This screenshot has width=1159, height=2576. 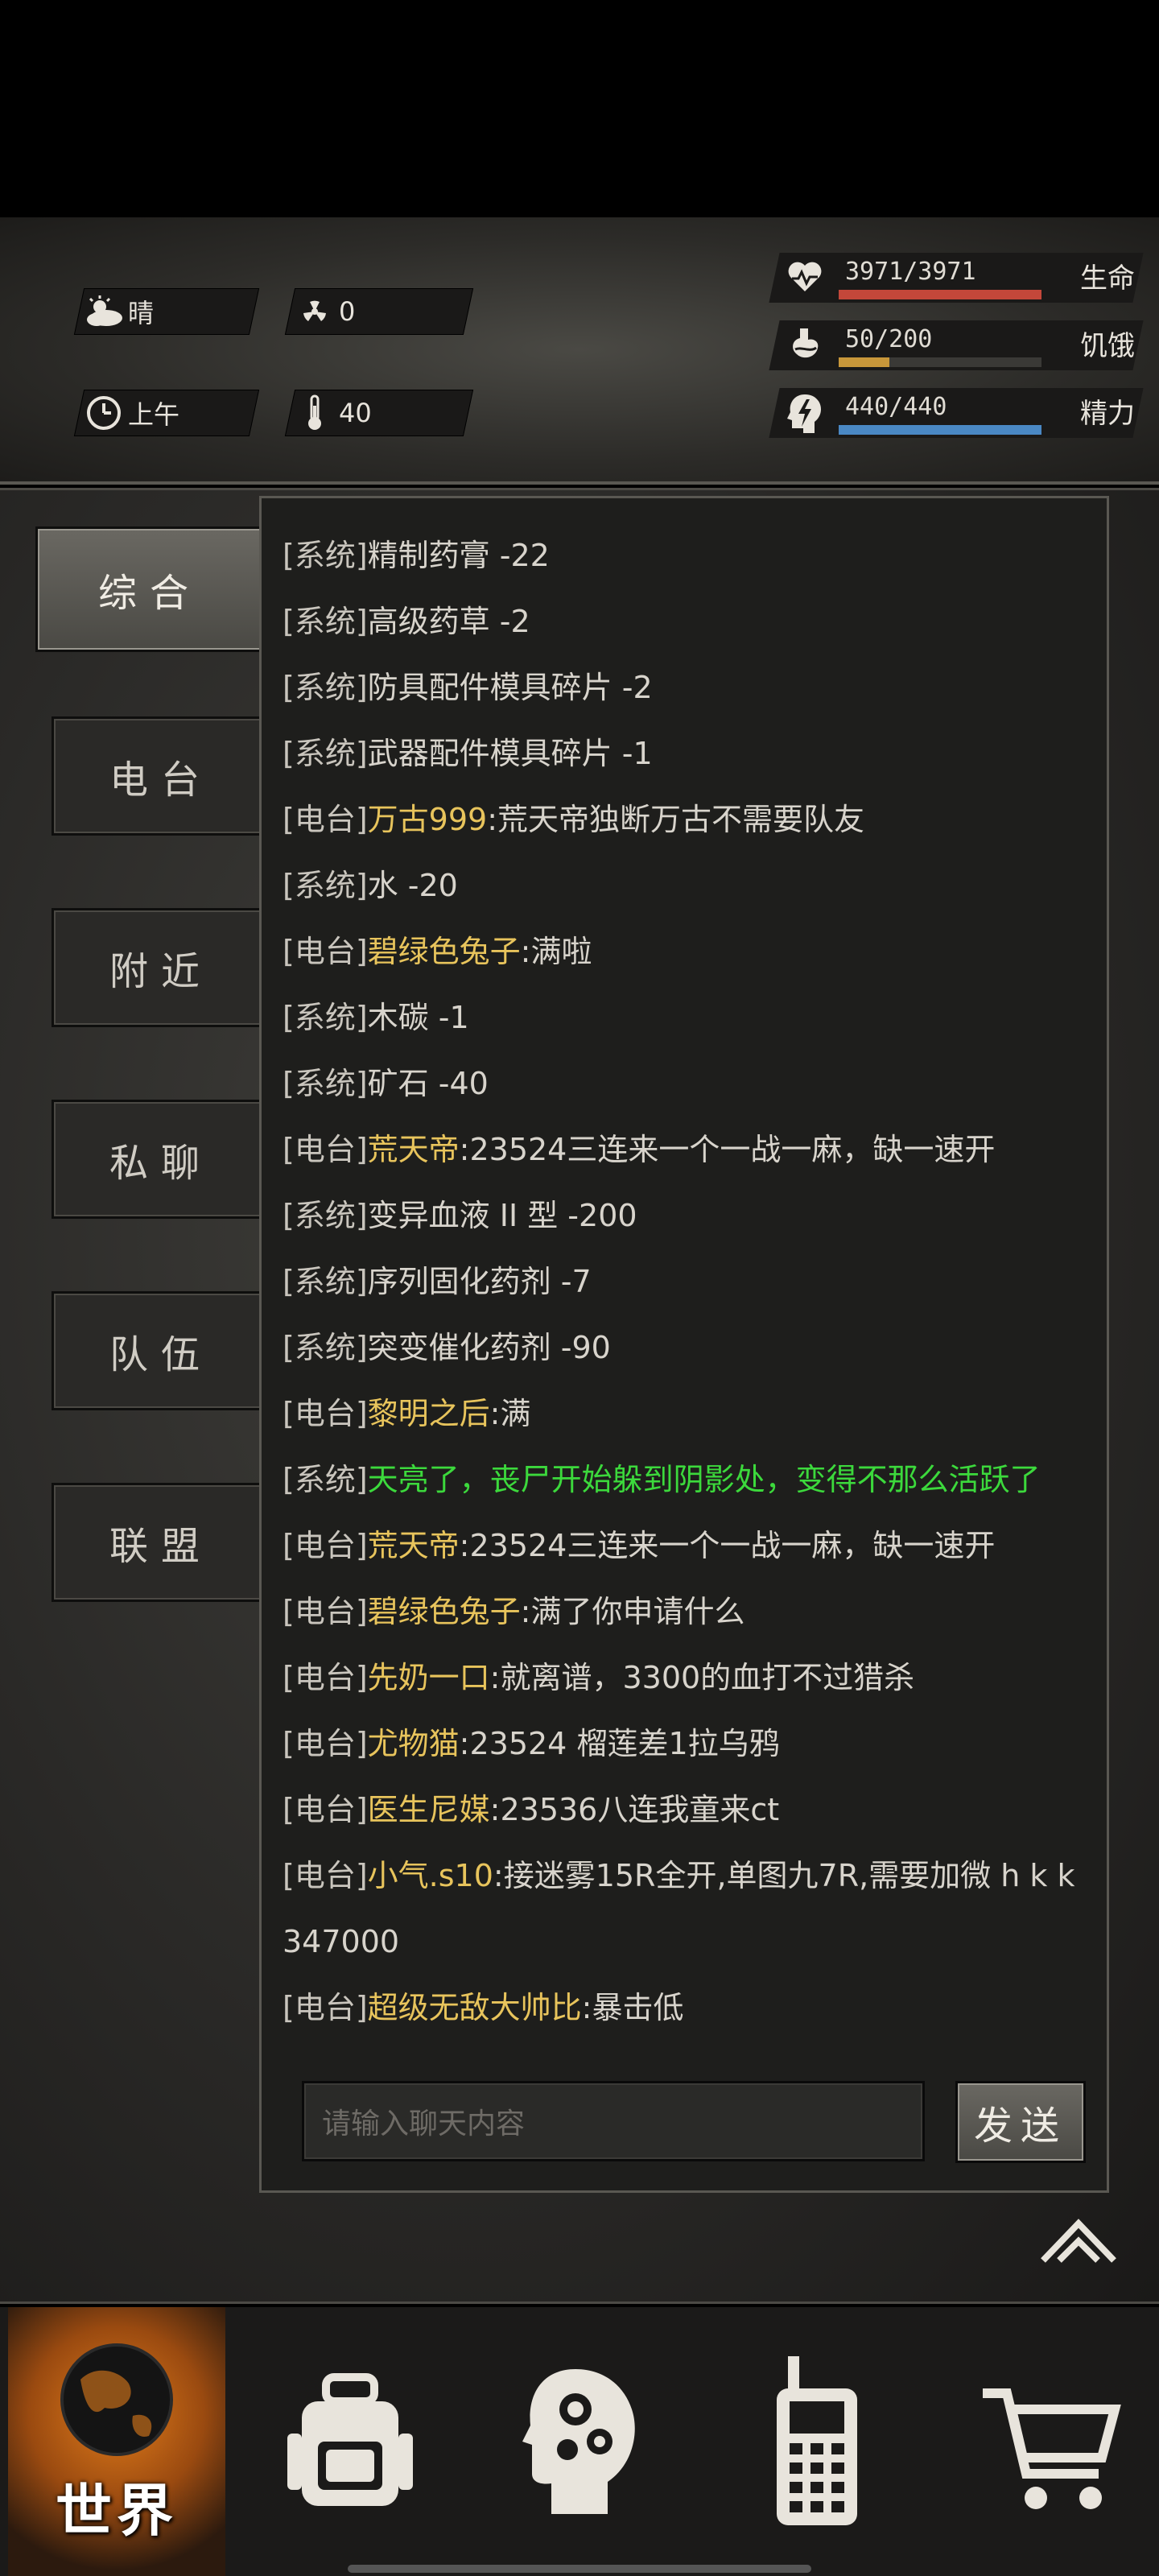 What do you see at coordinates (1020, 2122) in the screenshot?
I see `send-button: 发送` at bounding box center [1020, 2122].